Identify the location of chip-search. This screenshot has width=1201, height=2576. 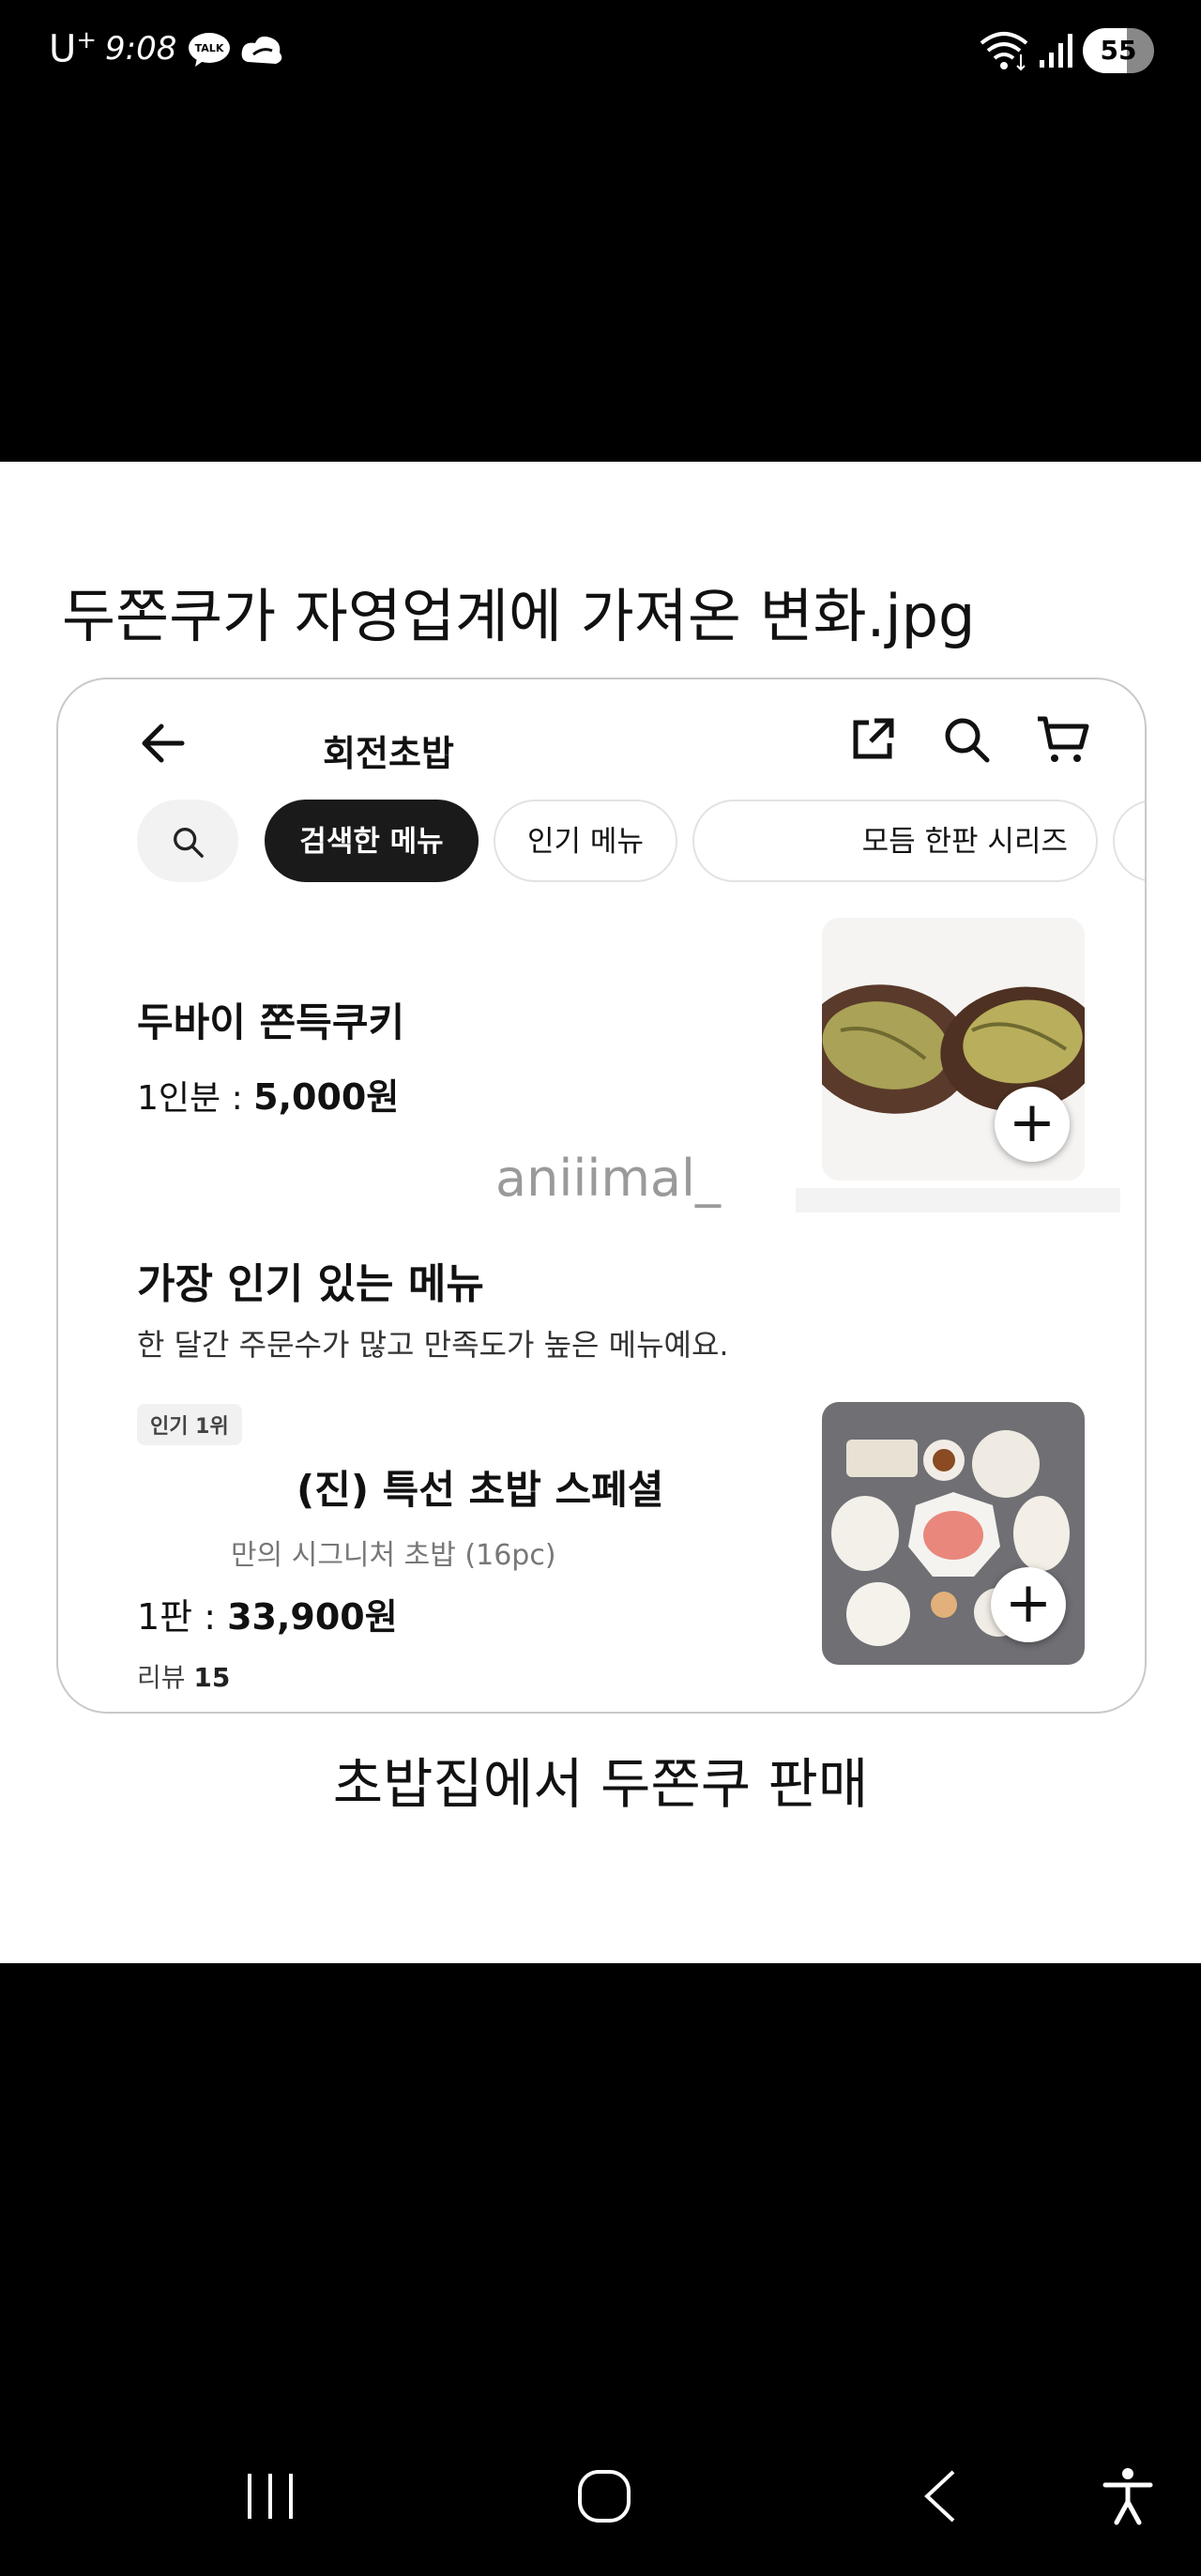
(187, 841).